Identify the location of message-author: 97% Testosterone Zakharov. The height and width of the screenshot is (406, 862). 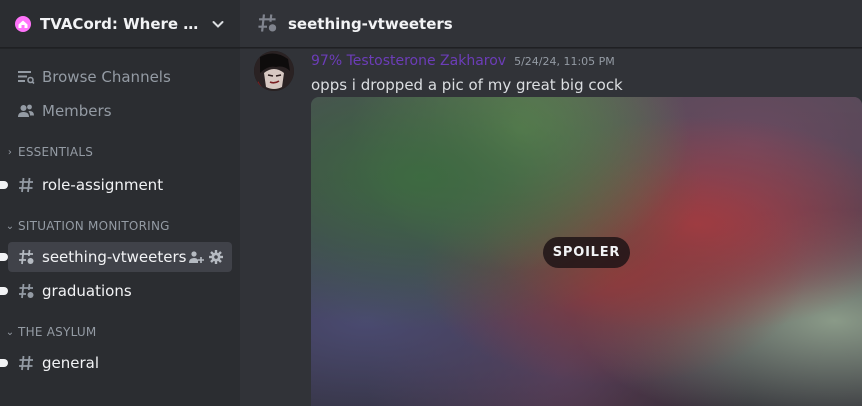
(408, 61).